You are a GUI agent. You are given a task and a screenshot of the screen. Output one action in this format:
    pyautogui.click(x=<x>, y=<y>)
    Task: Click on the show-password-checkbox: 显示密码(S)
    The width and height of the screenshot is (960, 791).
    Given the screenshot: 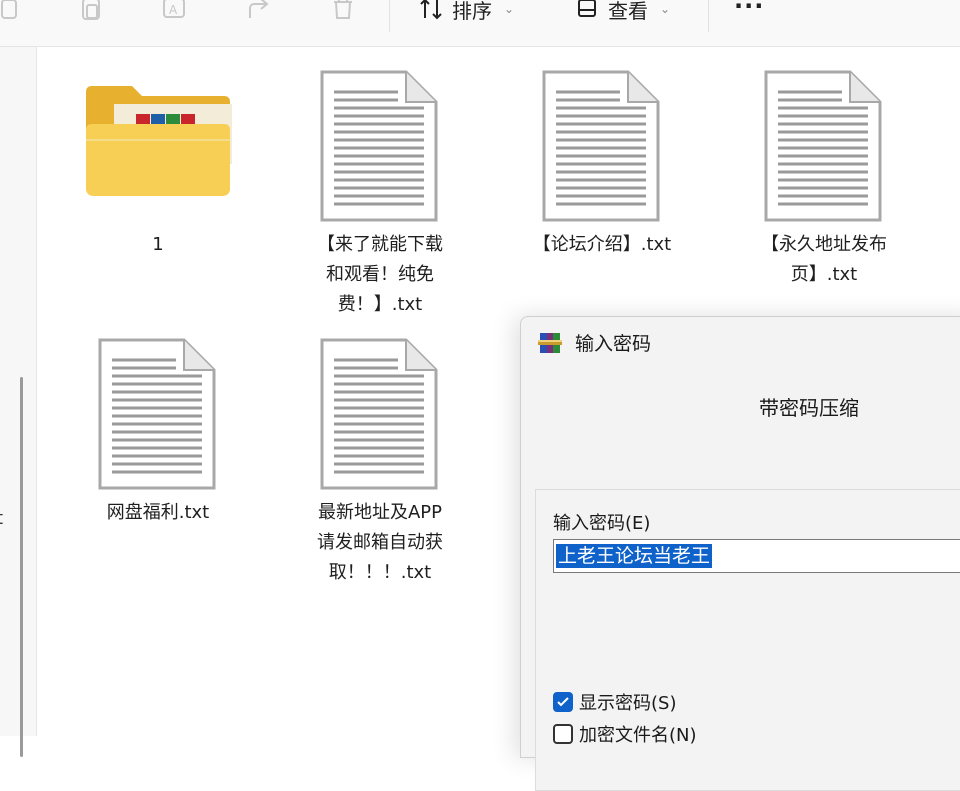 What is the action you would take?
    pyautogui.click(x=614, y=702)
    